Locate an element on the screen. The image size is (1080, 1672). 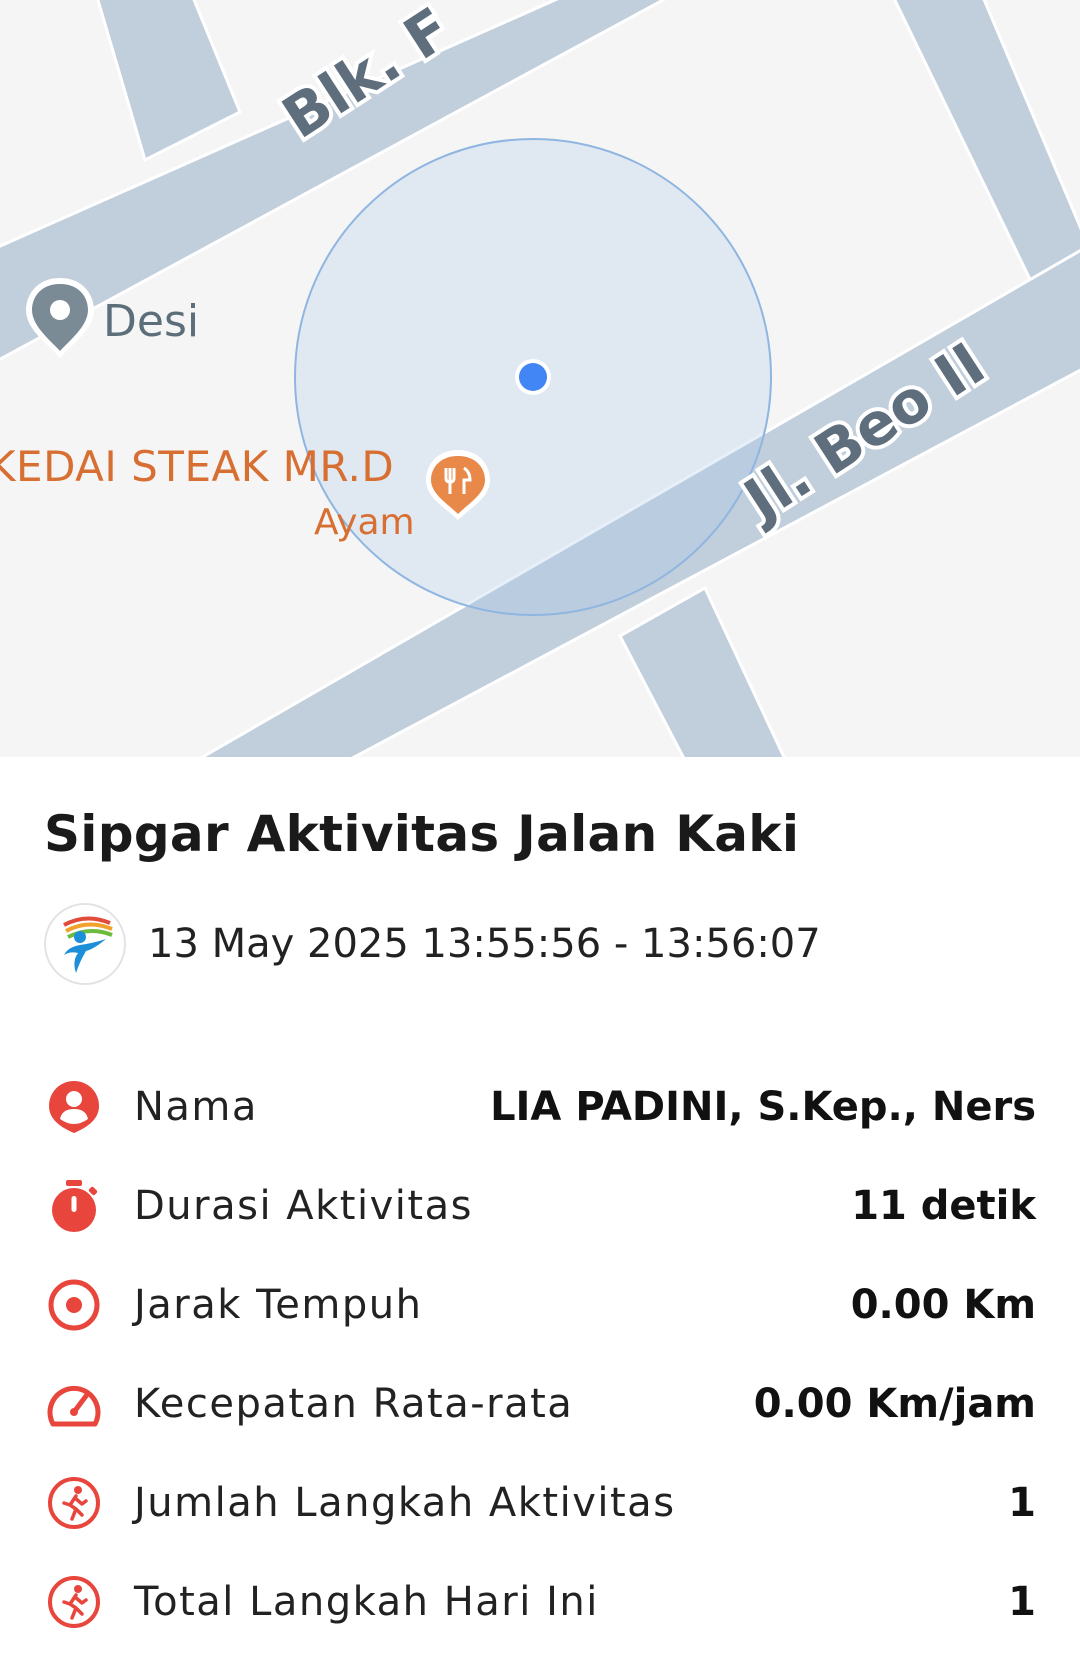
target-icon is located at coordinates (74, 1305).